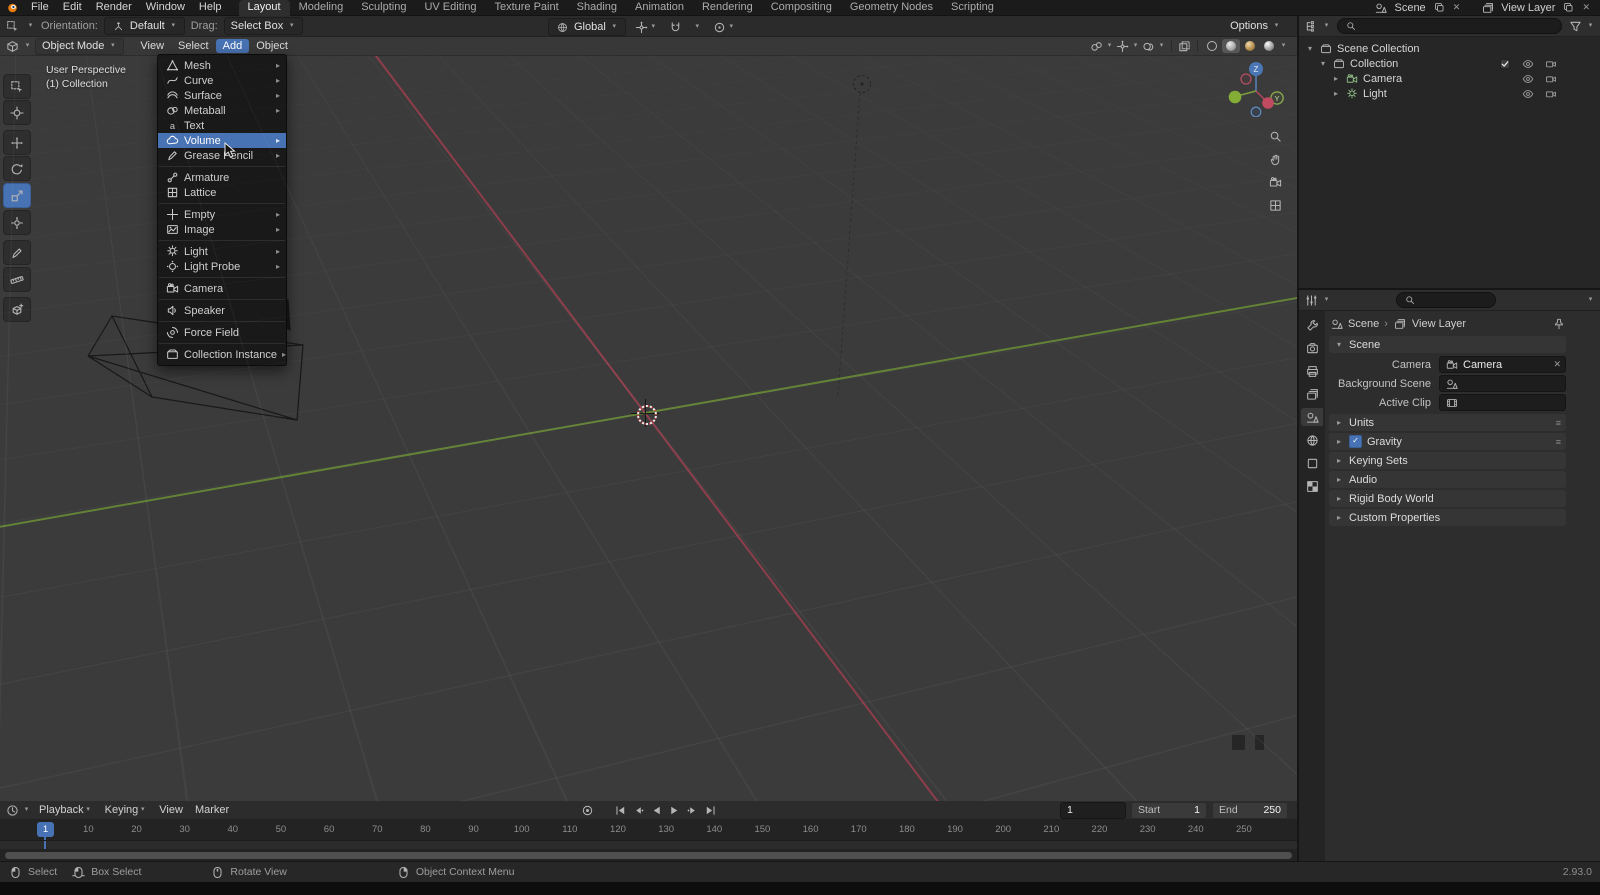  What do you see at coordinates (1250, 810) in the screenshot?
I see `end-frame-field: End 250` at bounding box center [1250, 810].